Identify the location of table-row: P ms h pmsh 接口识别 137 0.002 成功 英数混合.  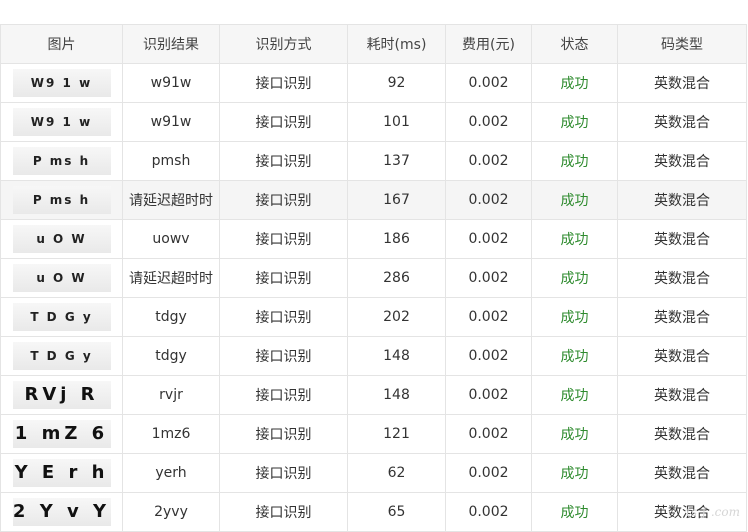
(373, 161).